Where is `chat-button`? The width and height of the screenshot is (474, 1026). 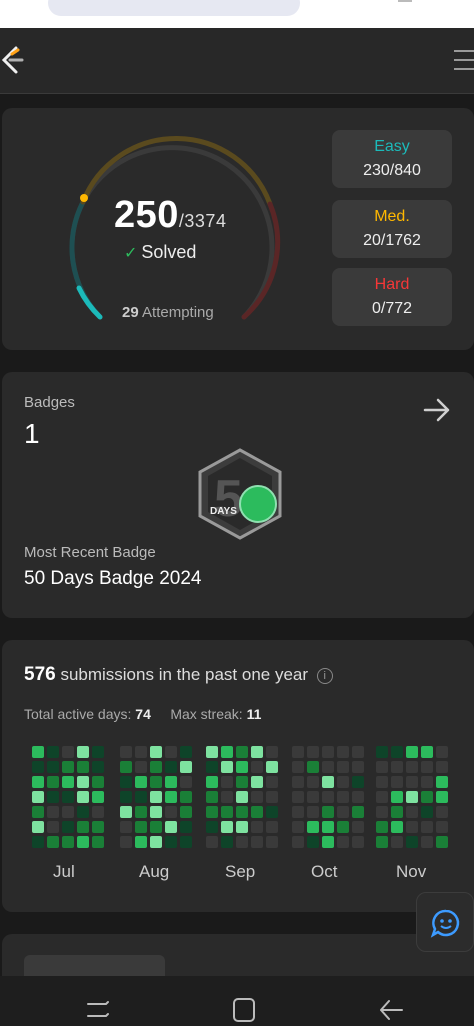
chat-button is located at coordinates (445, 922).